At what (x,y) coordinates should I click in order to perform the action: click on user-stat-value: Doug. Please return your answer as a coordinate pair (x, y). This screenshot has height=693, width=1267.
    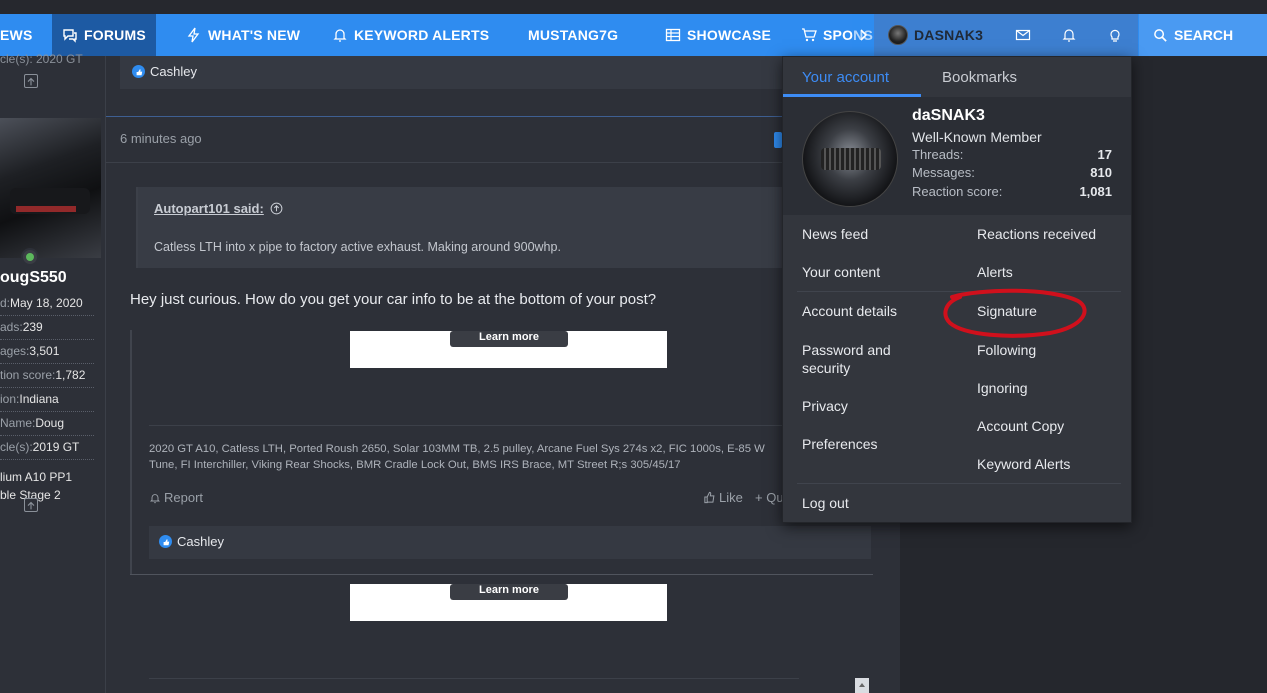
    Looking at the image, I should click on (50, 423).